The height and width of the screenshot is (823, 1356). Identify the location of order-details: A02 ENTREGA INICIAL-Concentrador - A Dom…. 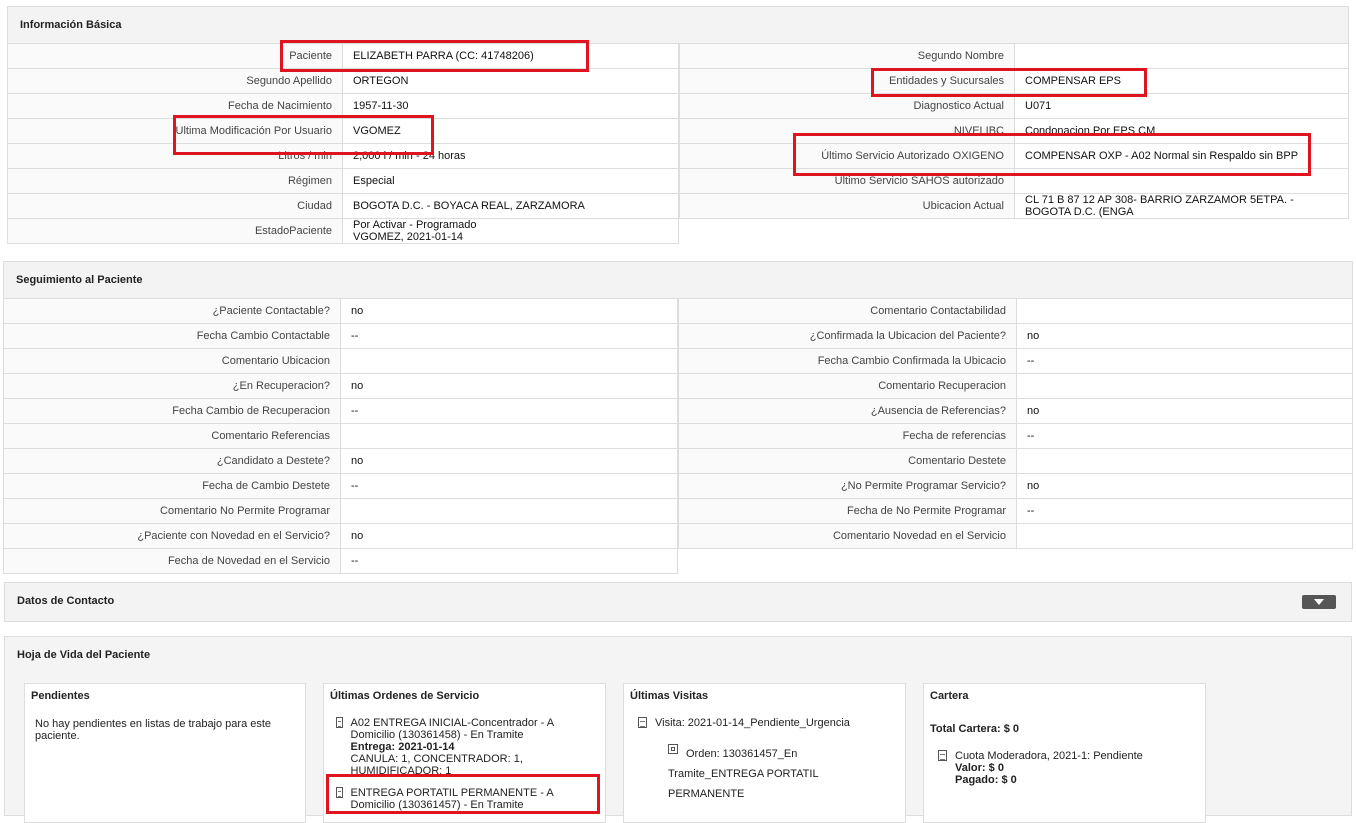
(473, 747).